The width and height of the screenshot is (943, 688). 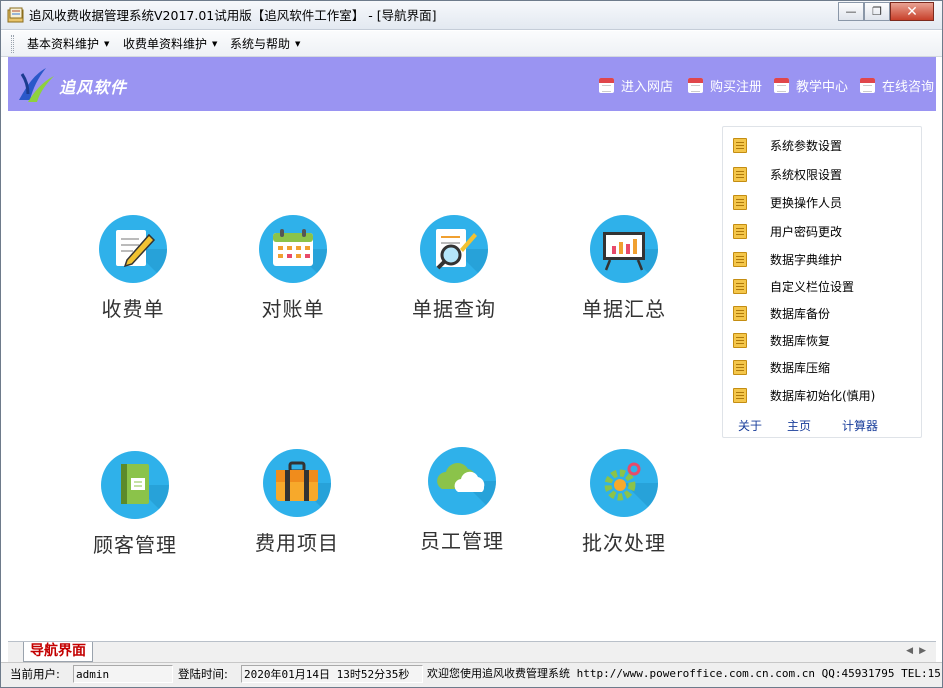 I want to click on maximize-button: ❐, so click(x=877, y=11).